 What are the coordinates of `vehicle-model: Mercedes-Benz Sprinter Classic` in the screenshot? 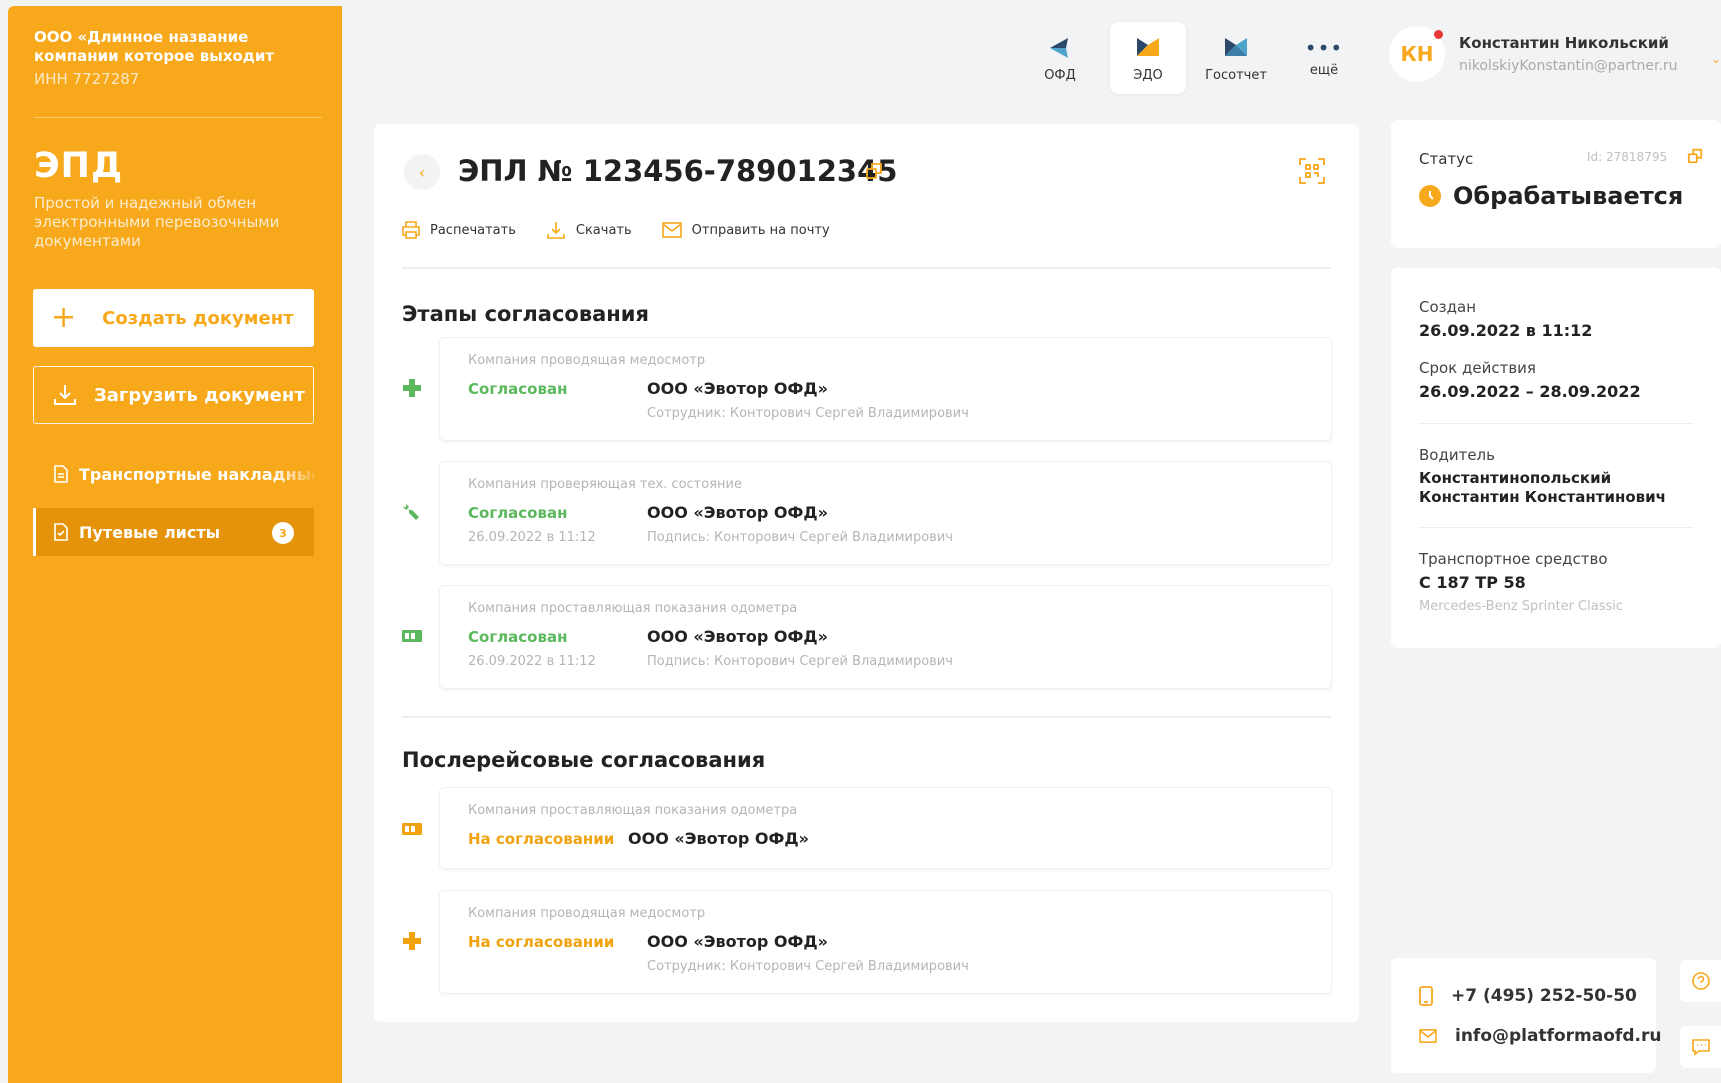 It's located at (1521, 606).